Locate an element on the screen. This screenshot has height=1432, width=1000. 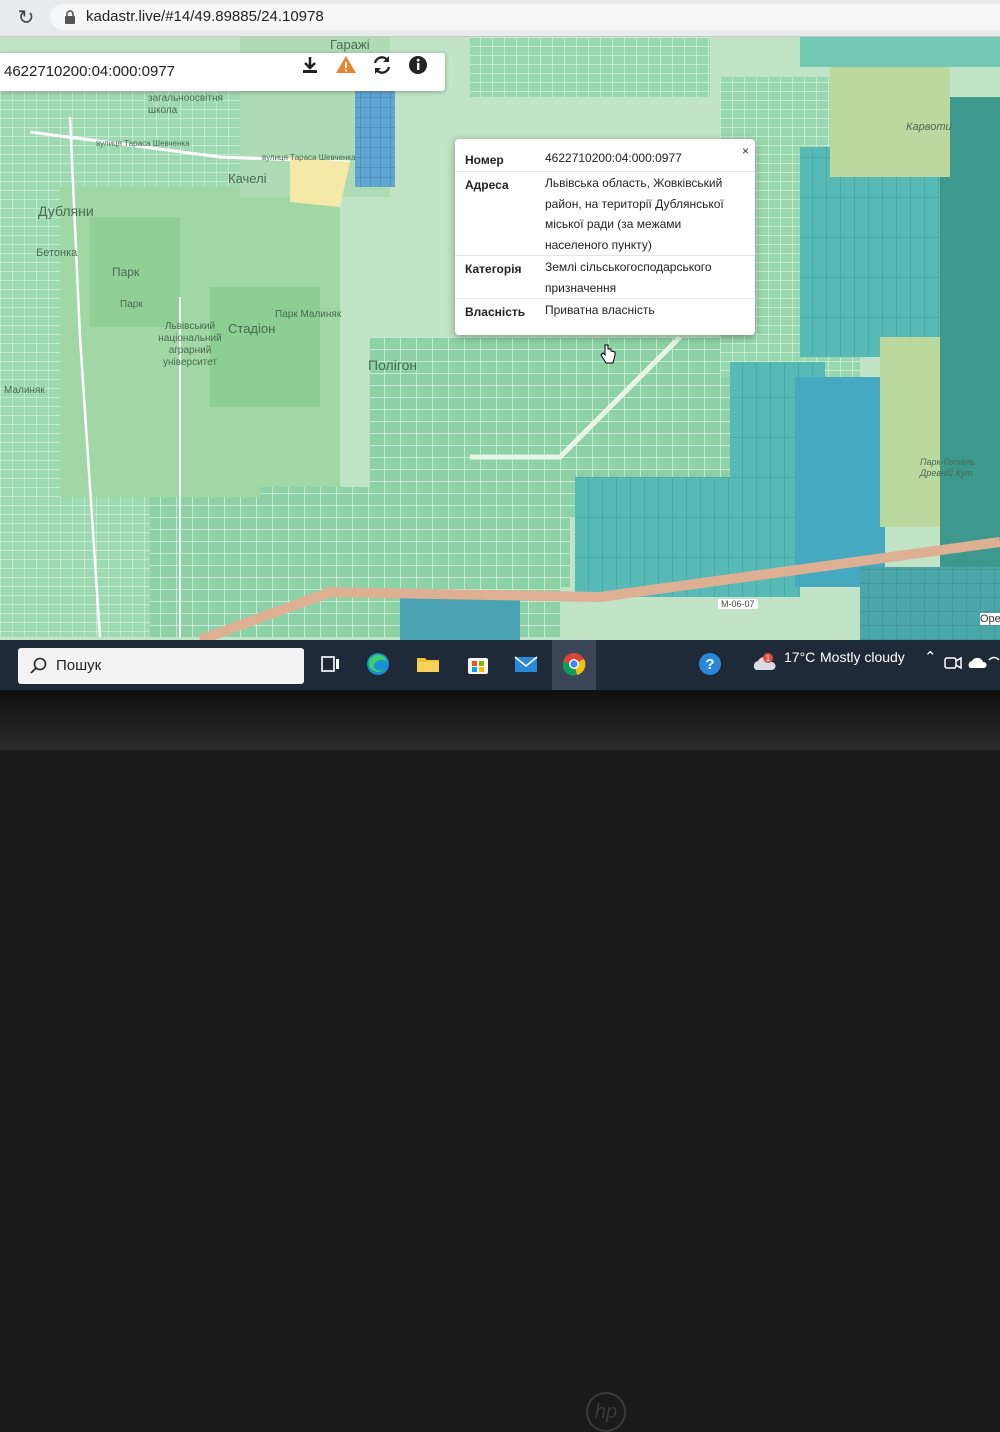
network-icon is located at coordinates (994, 663).